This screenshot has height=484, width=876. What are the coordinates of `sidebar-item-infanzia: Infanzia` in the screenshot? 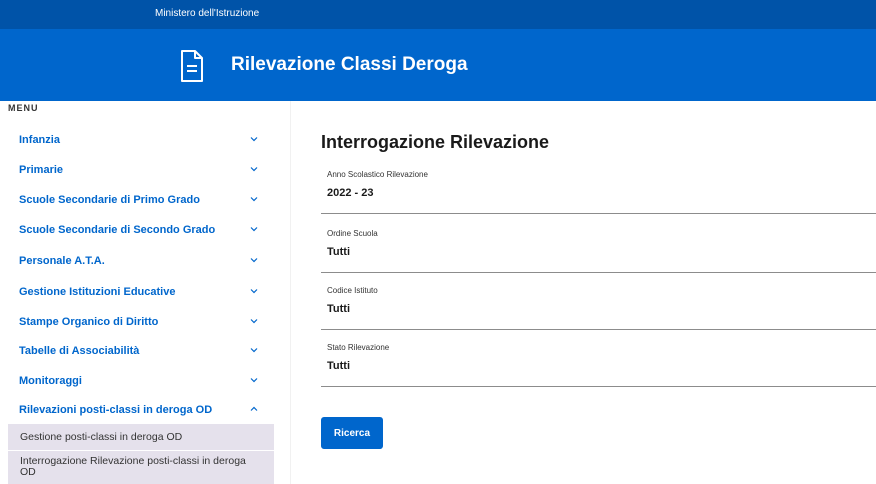 It's located at (145, 140).